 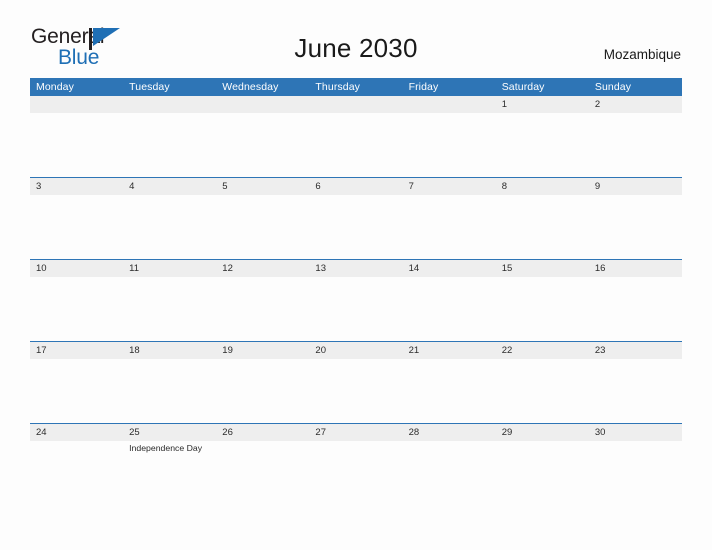 I want to click on weekday-header-thursday: Thursday, so click(x=337, y=87).